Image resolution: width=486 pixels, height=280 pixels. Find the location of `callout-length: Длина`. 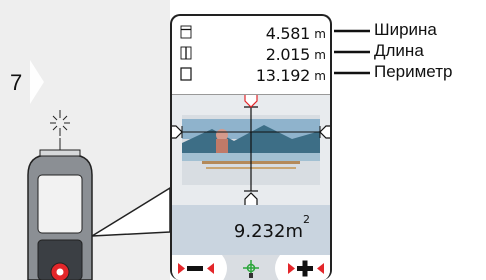

callout-length: Длина is located at coordinates (399, 50).